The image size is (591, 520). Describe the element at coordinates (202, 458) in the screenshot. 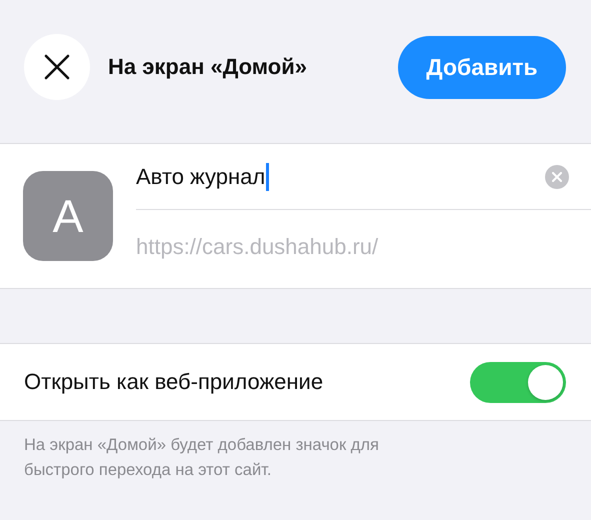

I see `footer-note: На экран «Домой» будет добавлен значок для быстрого перехода на этот сайт.` at that location.